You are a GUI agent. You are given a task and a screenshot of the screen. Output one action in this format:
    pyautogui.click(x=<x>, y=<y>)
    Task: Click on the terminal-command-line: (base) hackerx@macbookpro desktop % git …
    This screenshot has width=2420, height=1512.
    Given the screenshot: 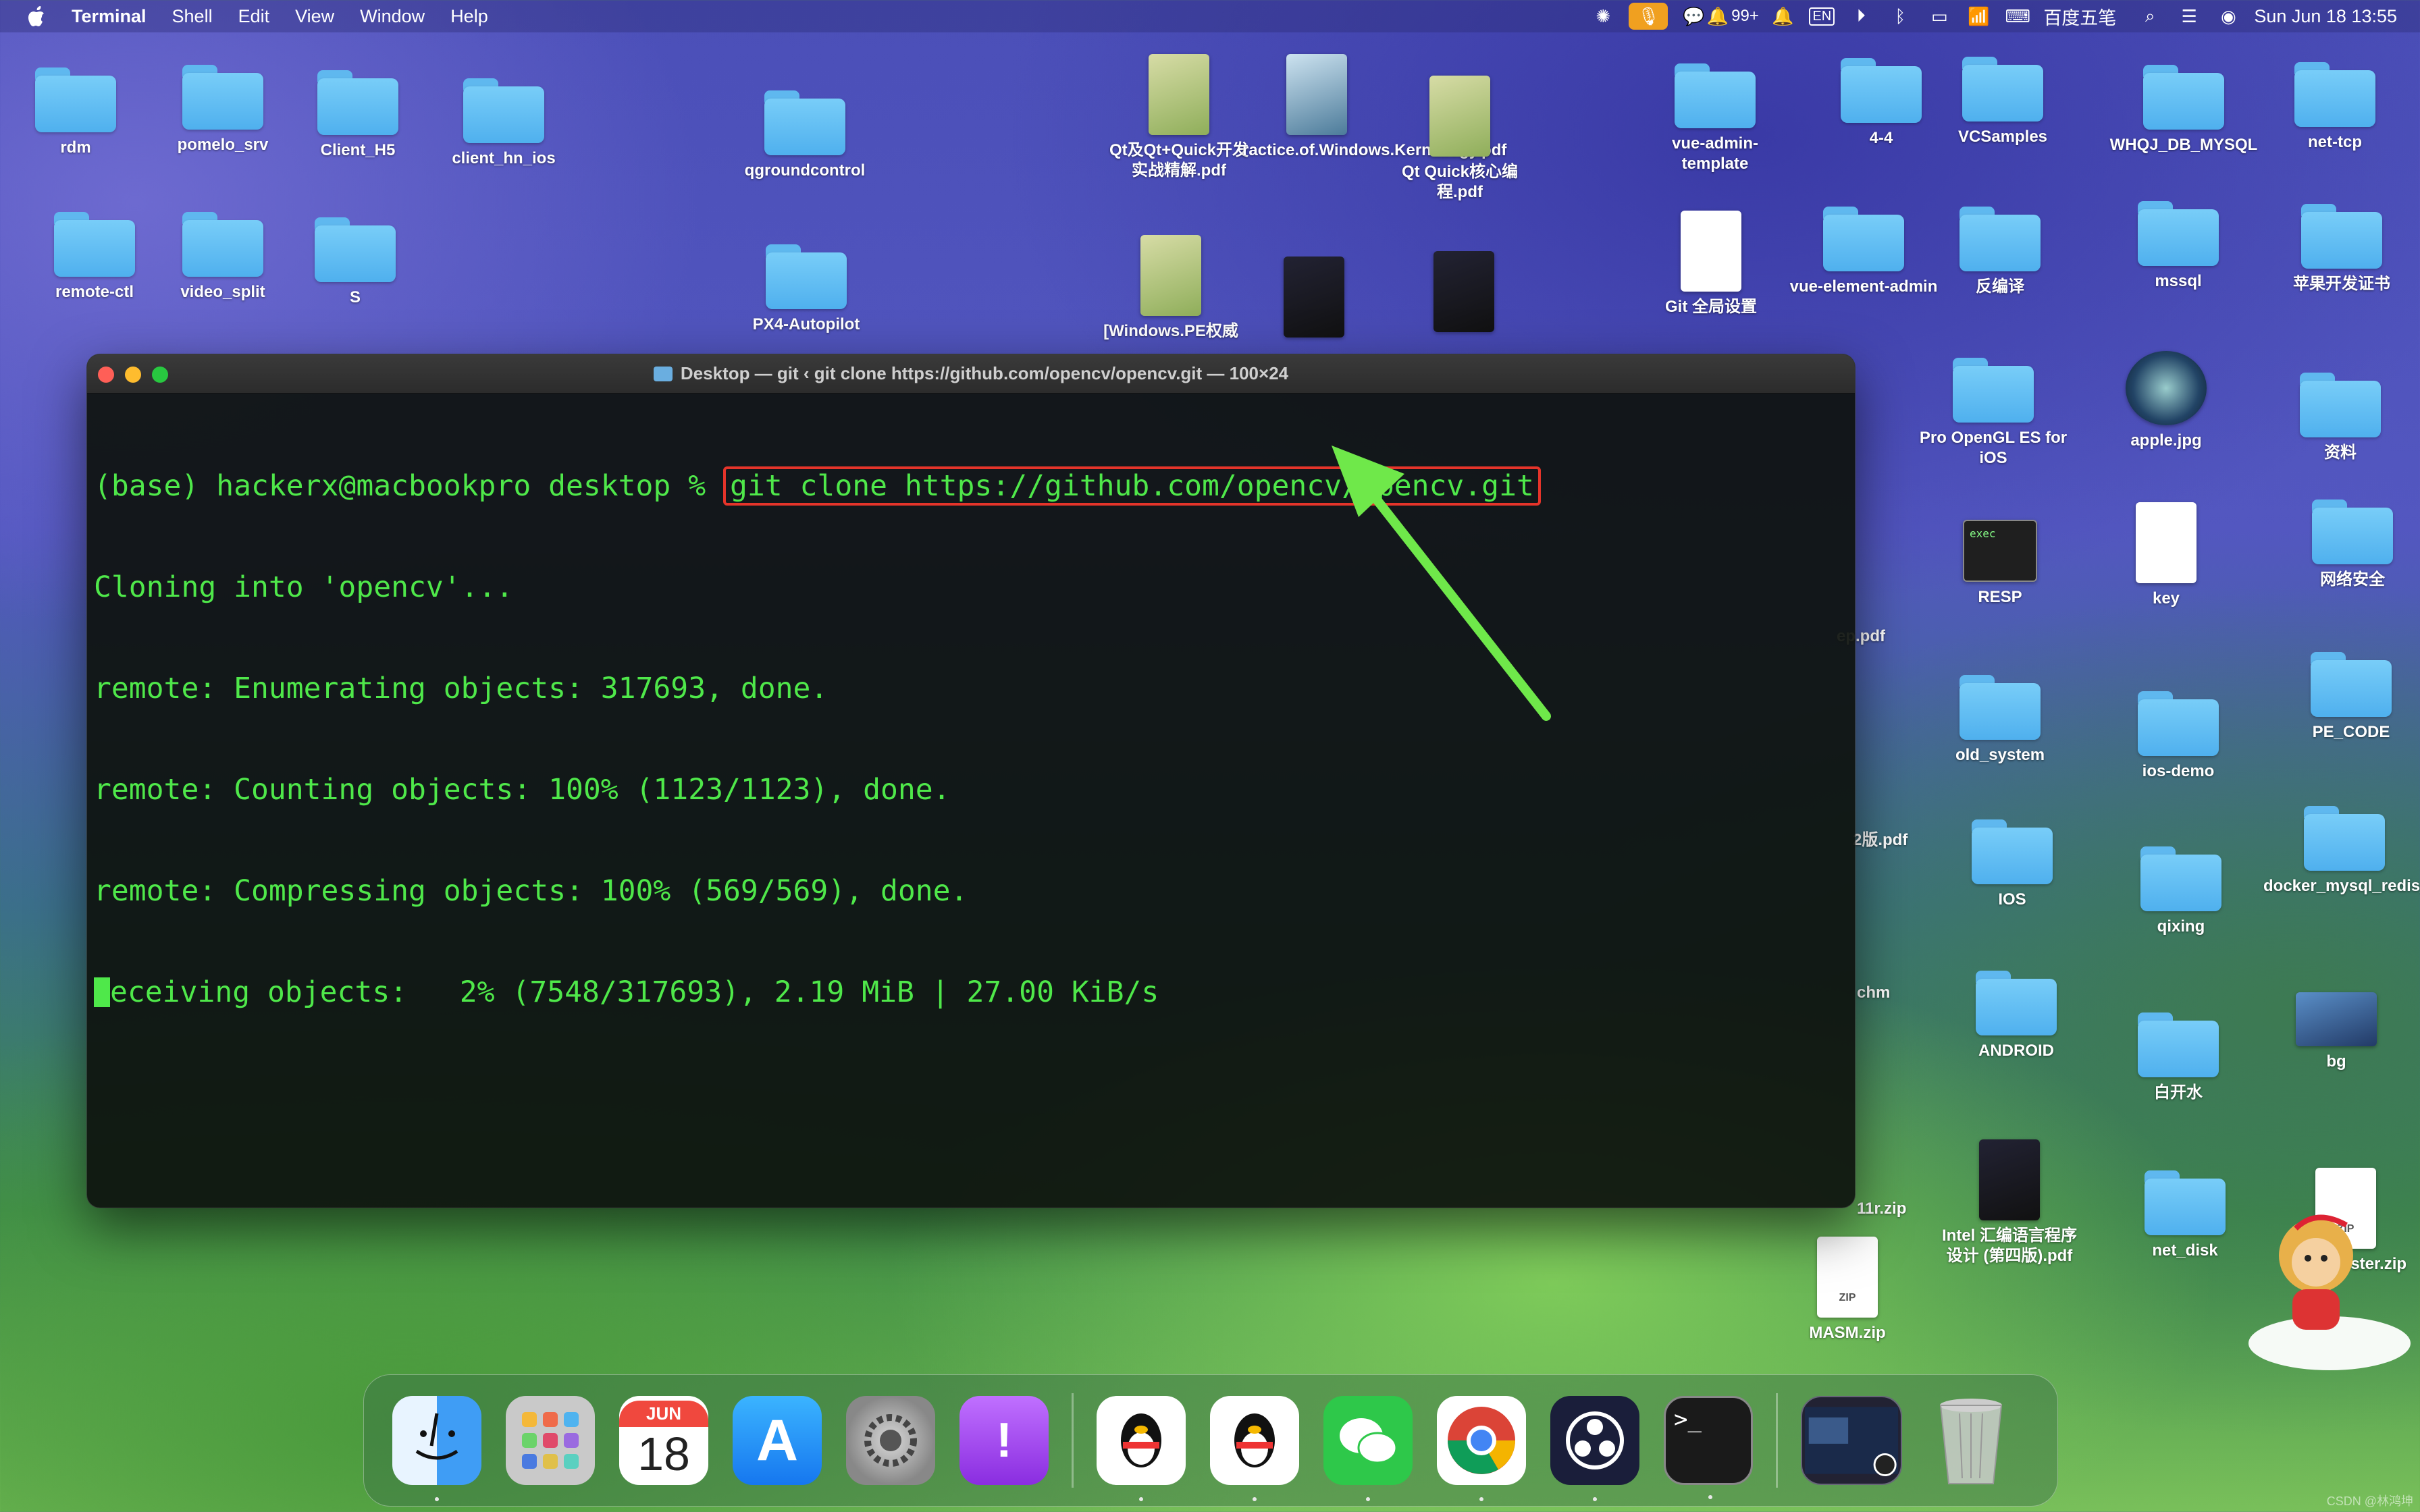 What is the action you would take?
    pyautogui.click(x=971, y=486)
    